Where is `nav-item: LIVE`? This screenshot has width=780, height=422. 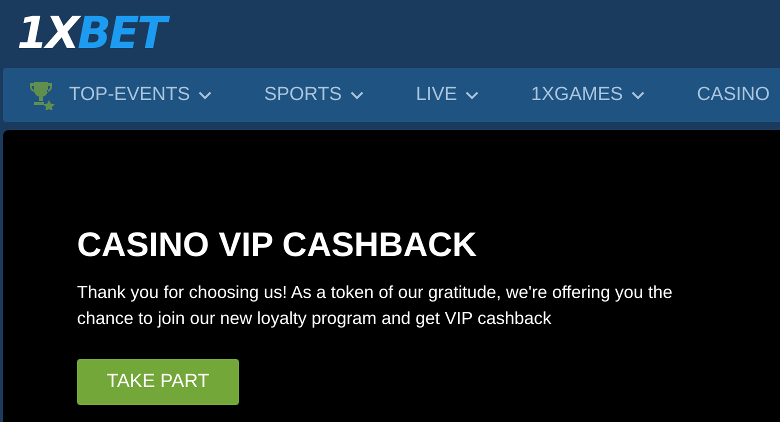 nav-item: LIVE is located at coordinates (448, 95).